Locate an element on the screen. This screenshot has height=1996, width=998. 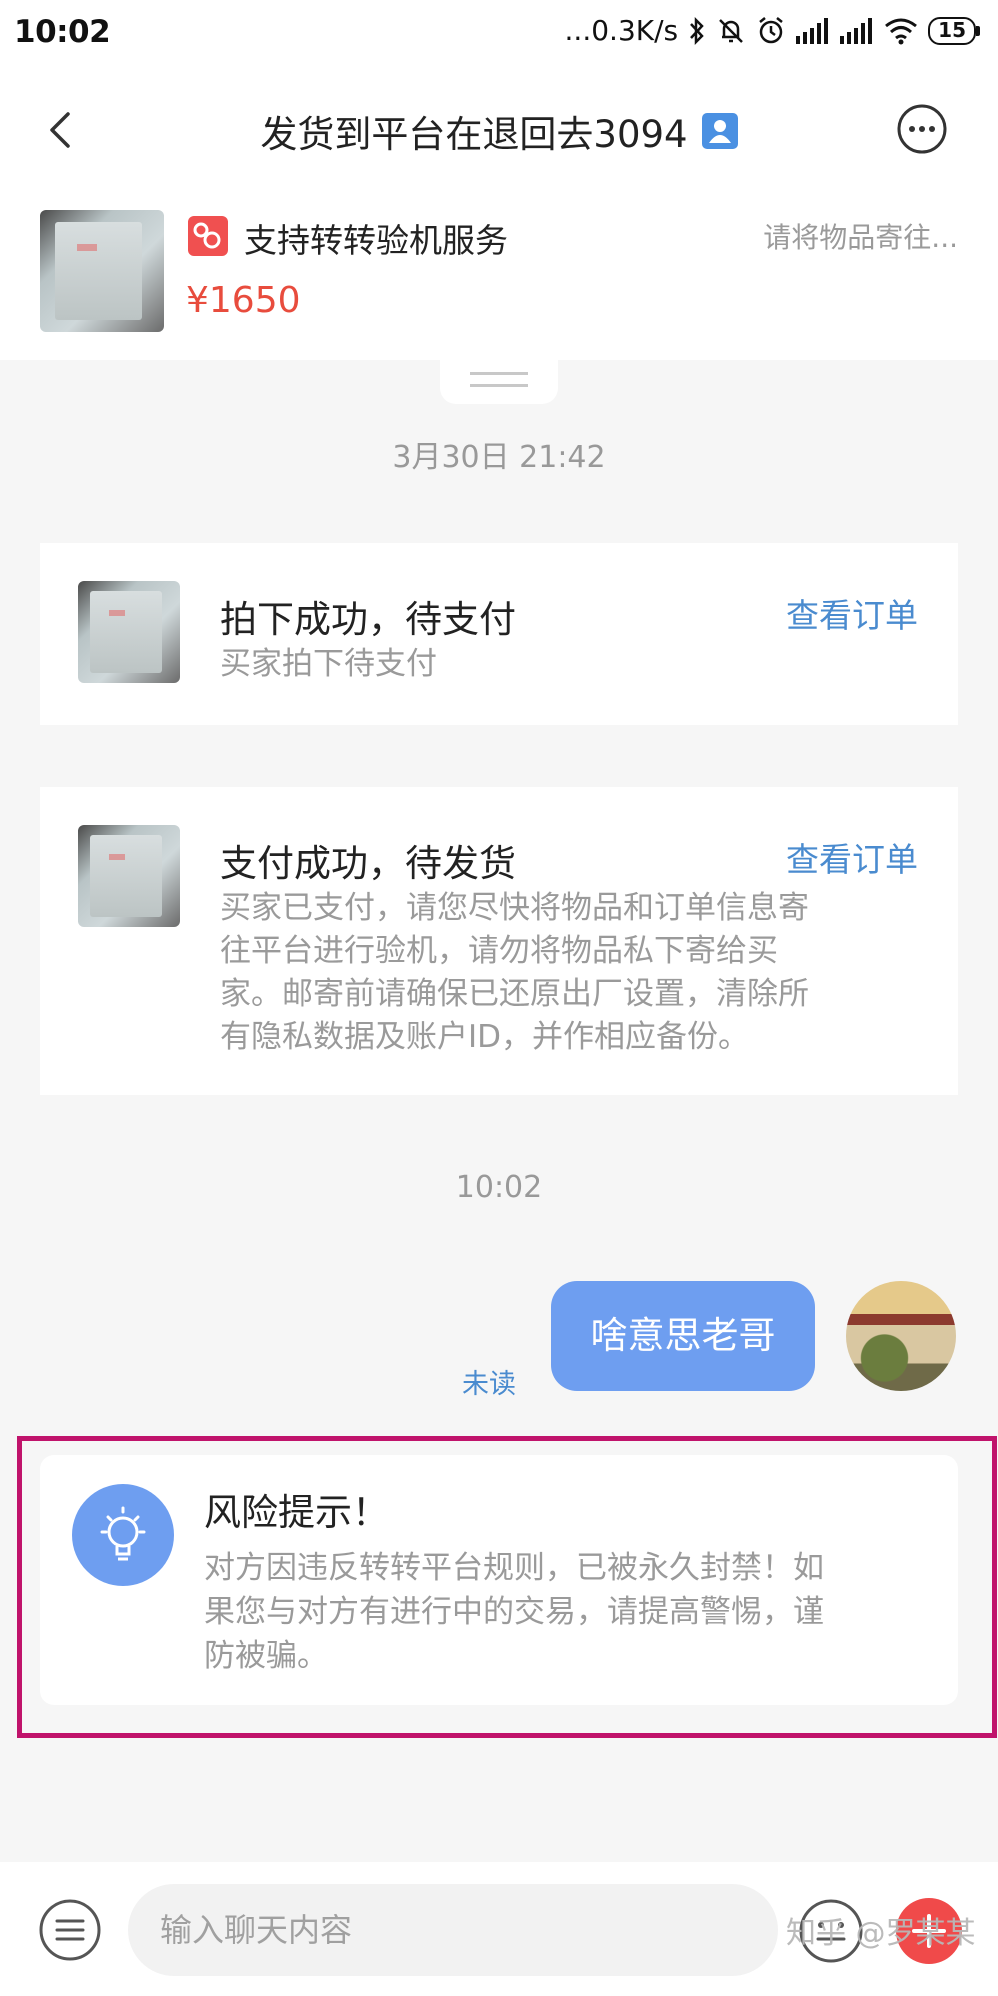
drawer-handle is located at coordinates (499, 382).